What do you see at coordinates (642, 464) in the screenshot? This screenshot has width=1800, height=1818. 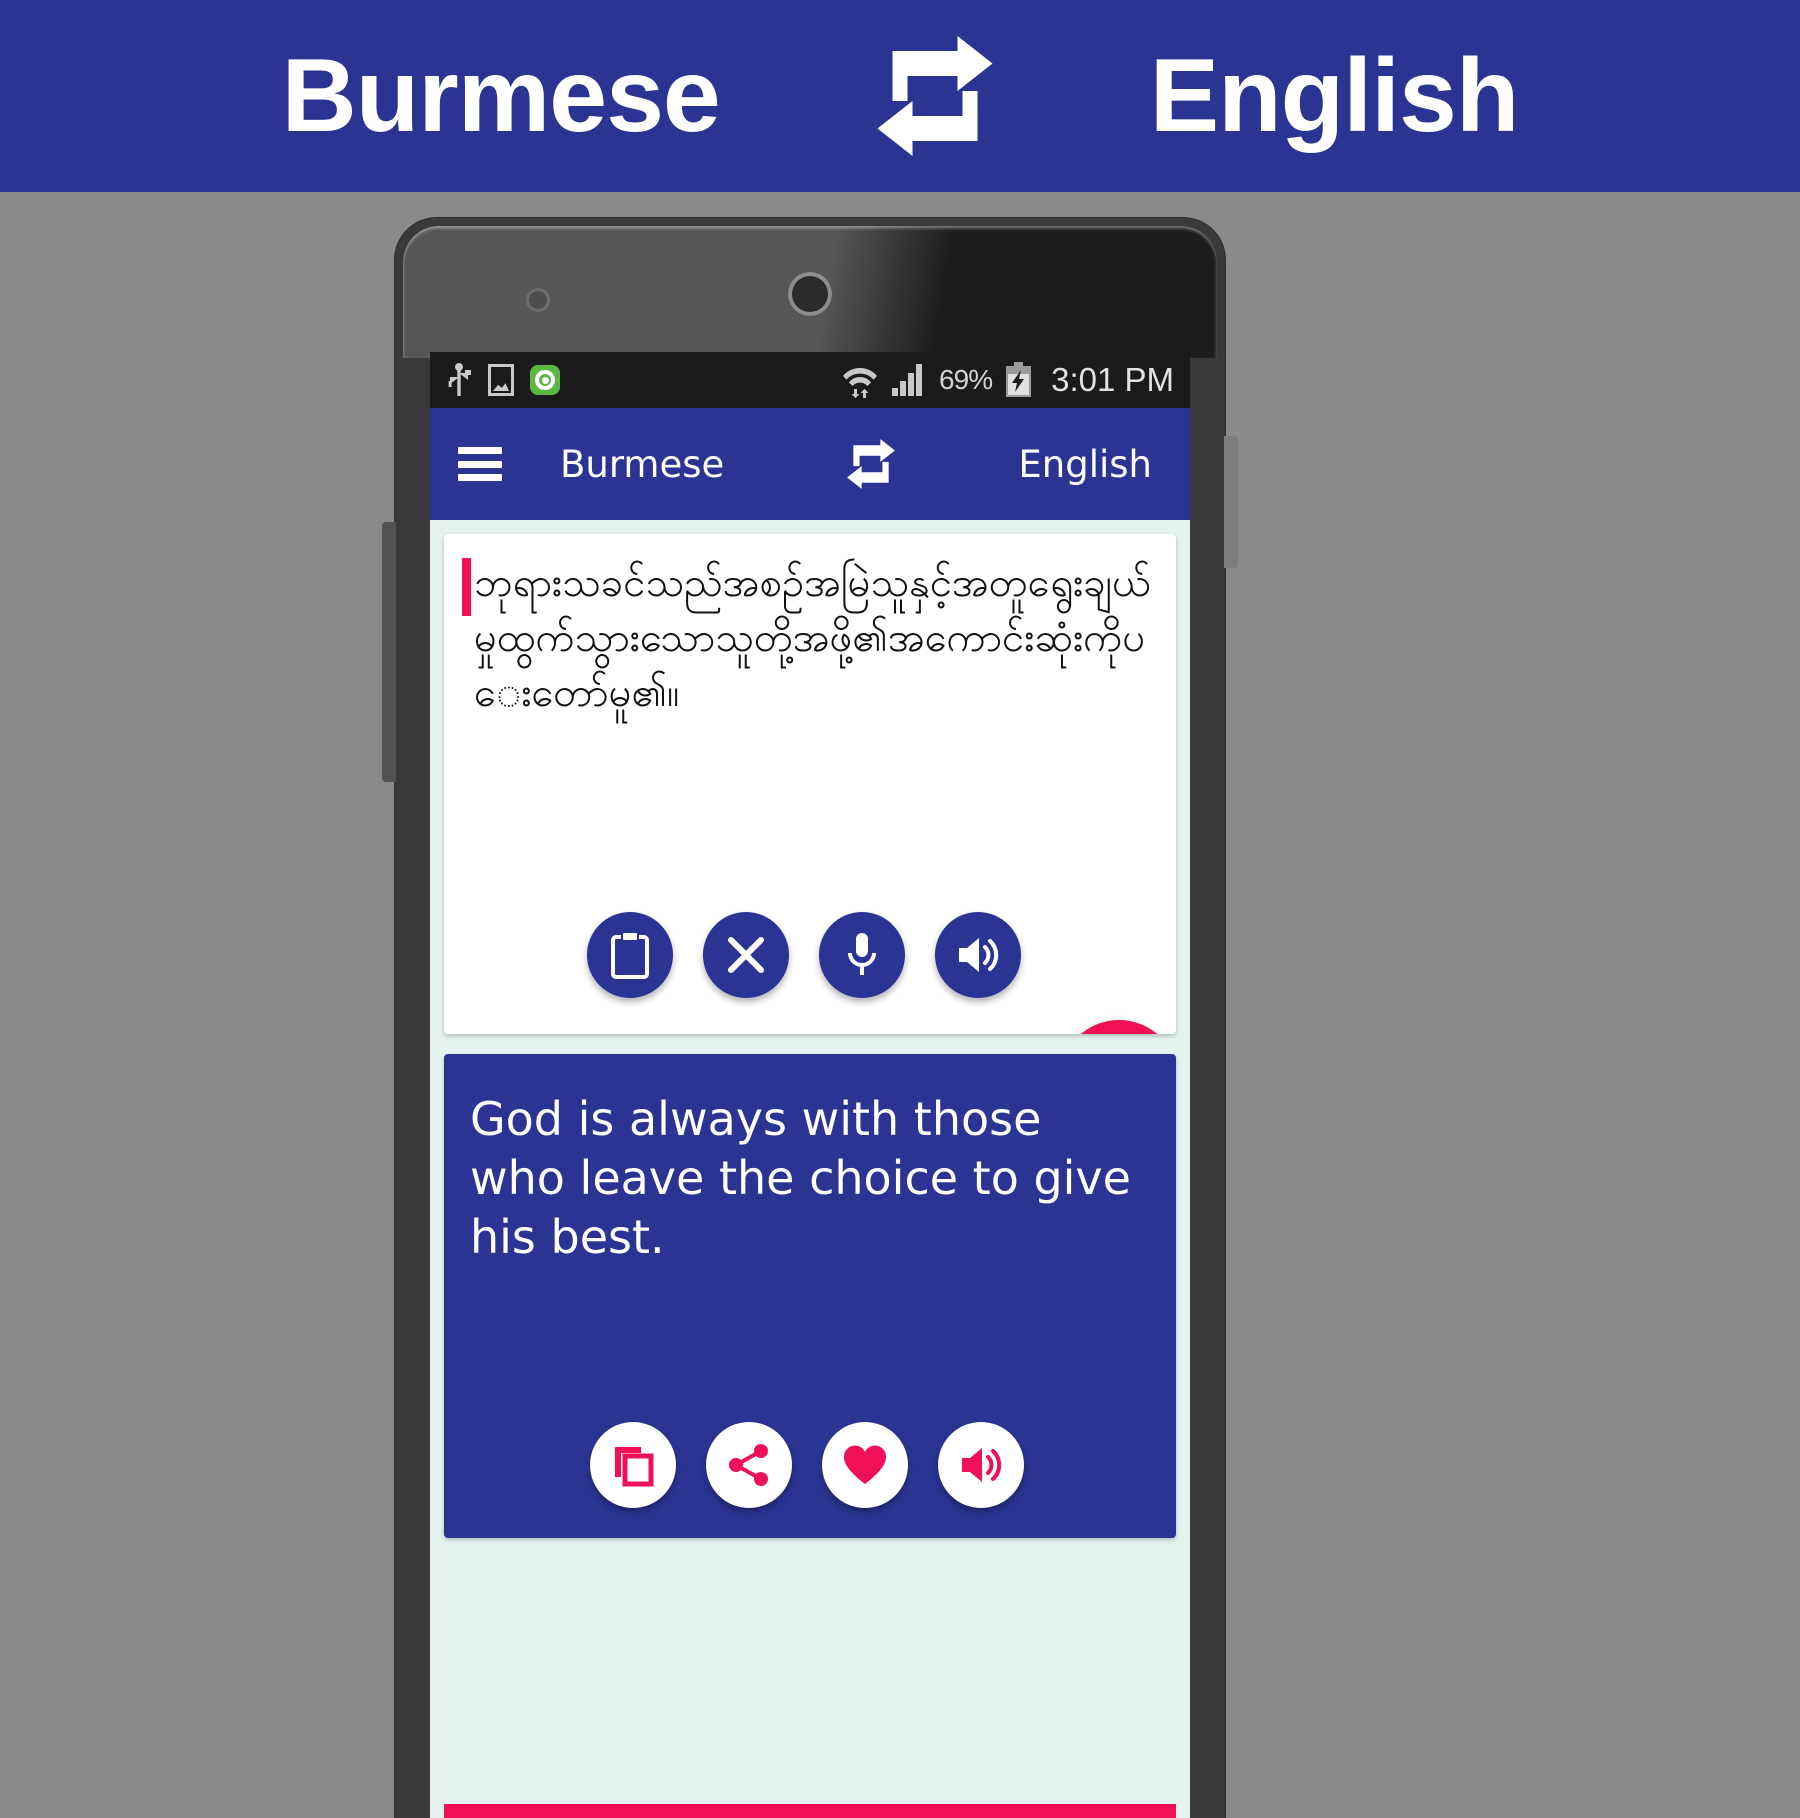 I see `toolbar-source-language: Burmese` at bounding box center [642, 464].